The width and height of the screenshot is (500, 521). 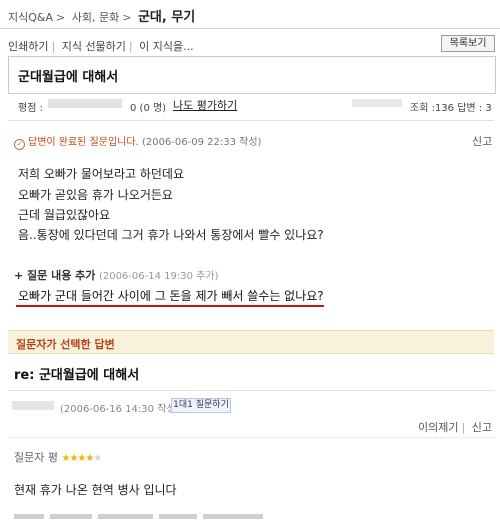 I want to click on report-link: 신고, so click(x=482, y=141).